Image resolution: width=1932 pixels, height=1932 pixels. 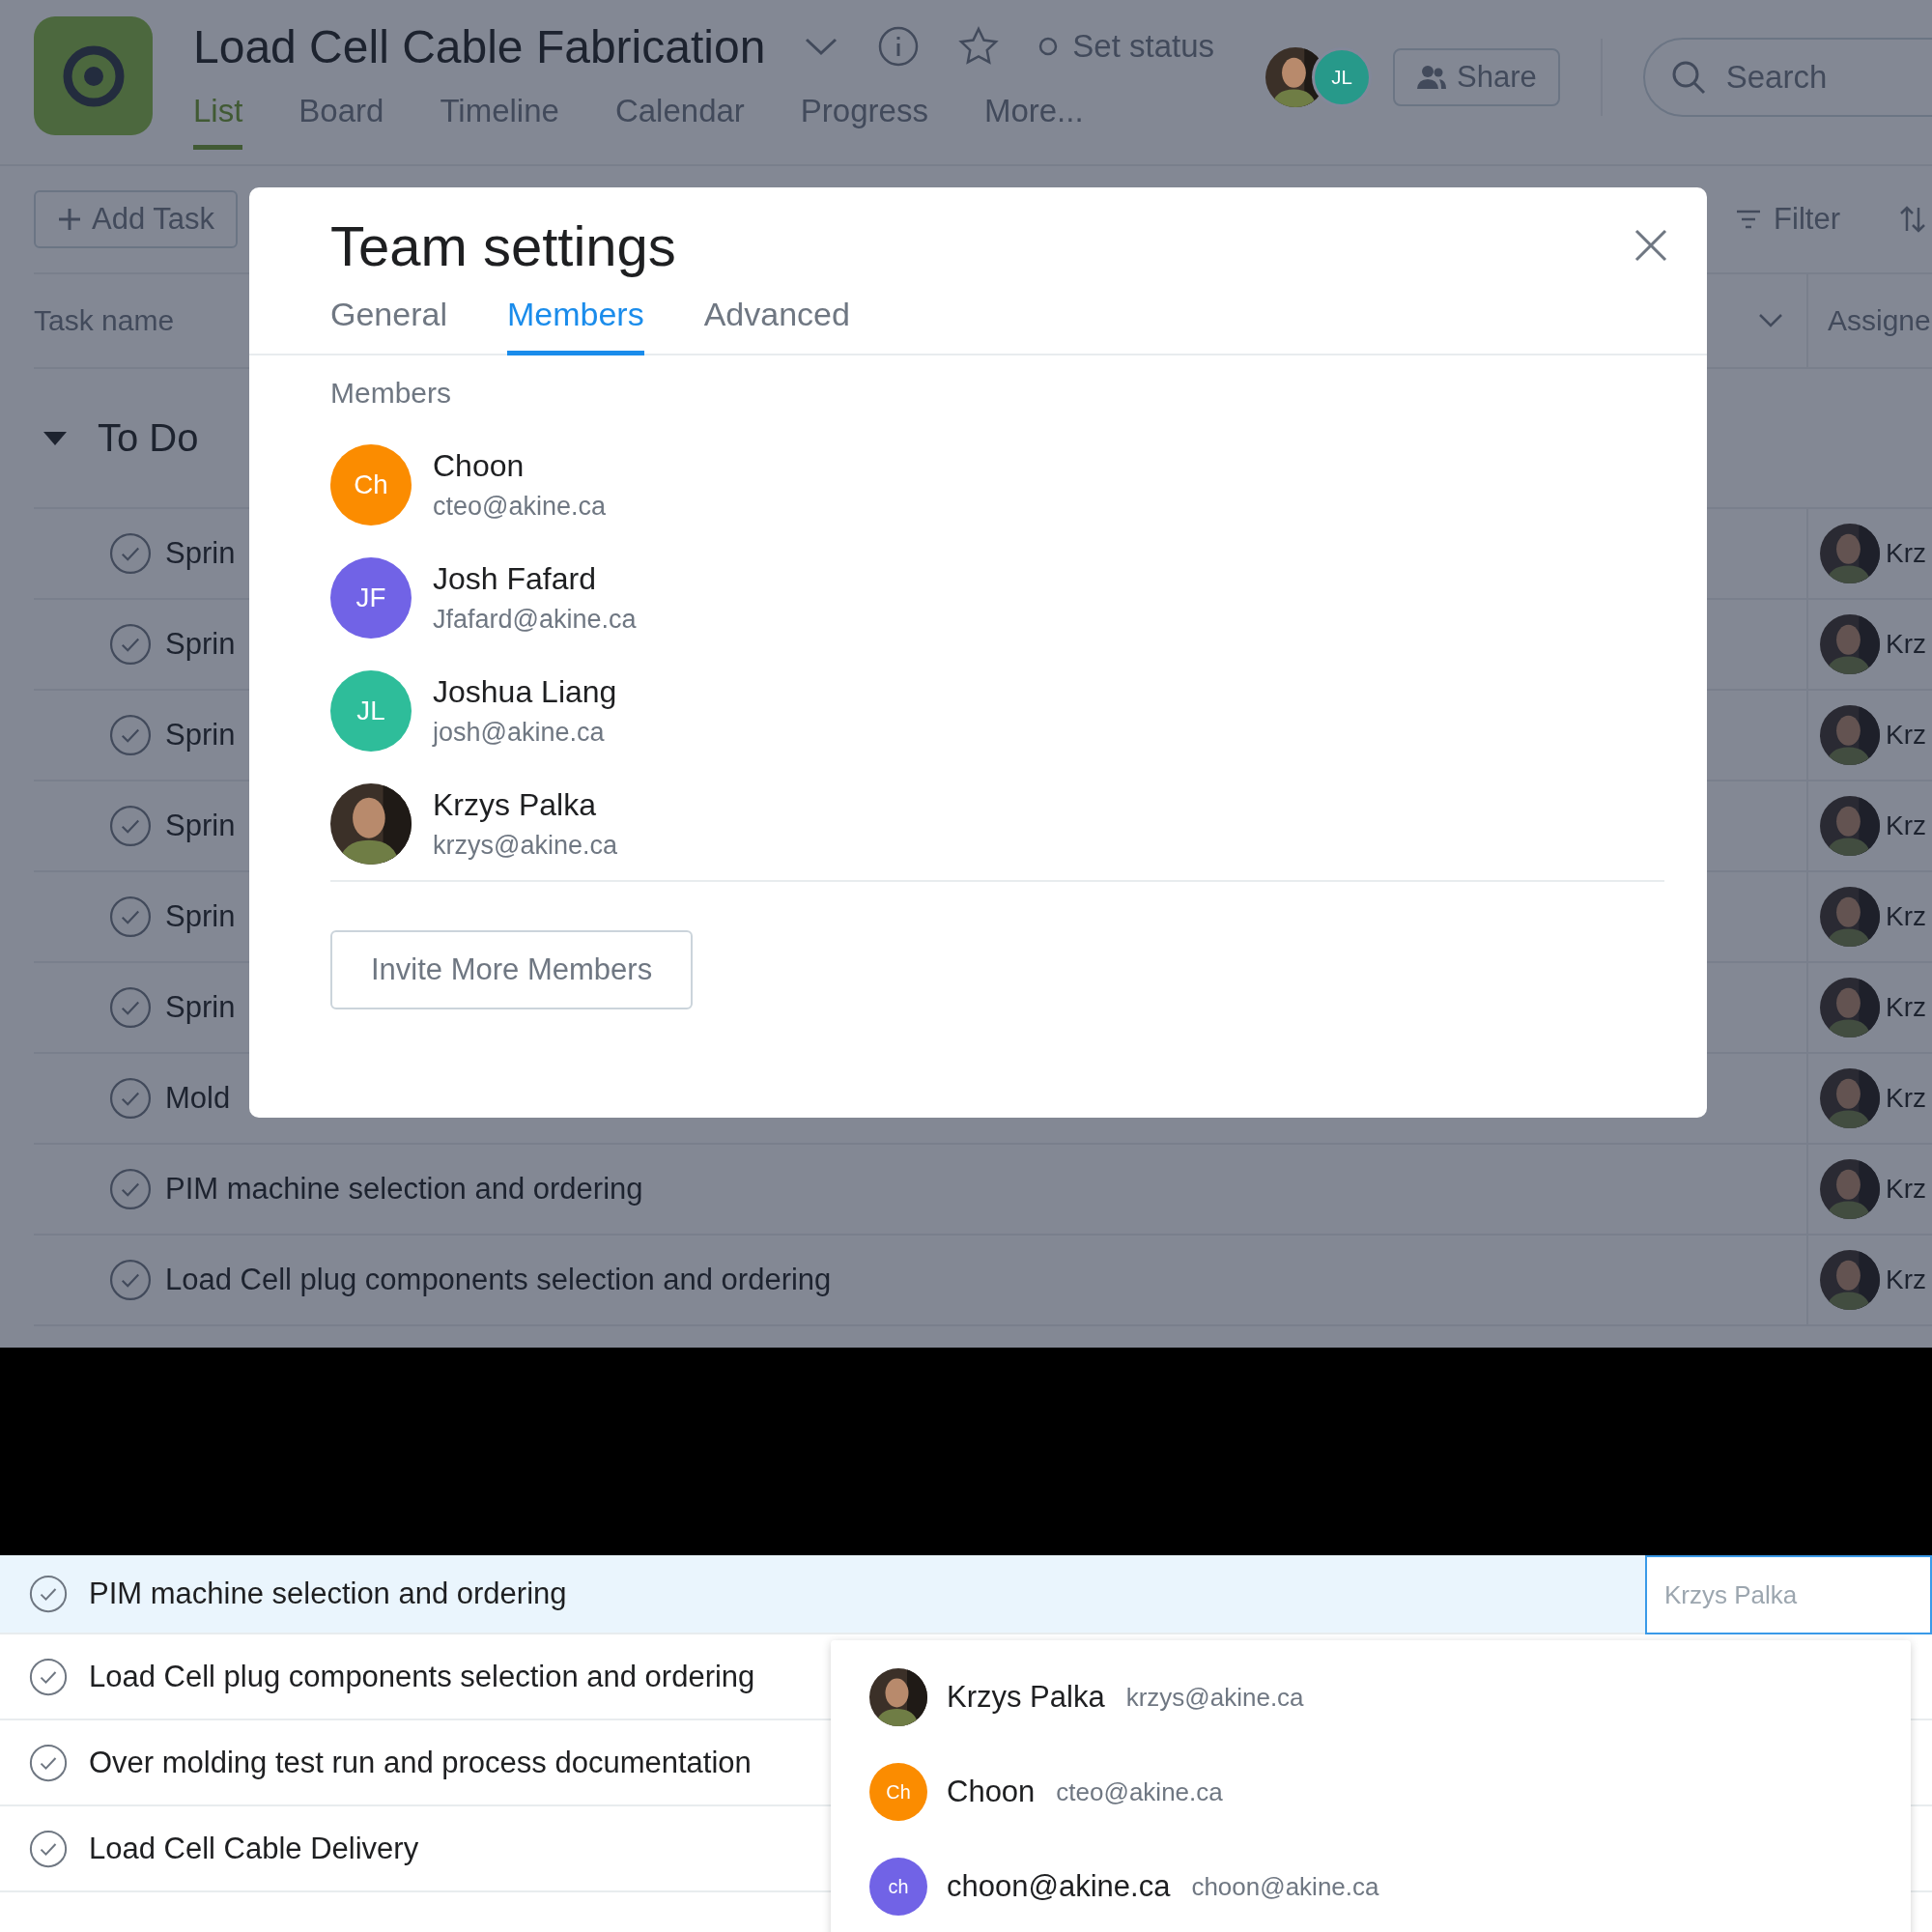 I want to click on status-circle-icon, so click(x=1048, y=46).